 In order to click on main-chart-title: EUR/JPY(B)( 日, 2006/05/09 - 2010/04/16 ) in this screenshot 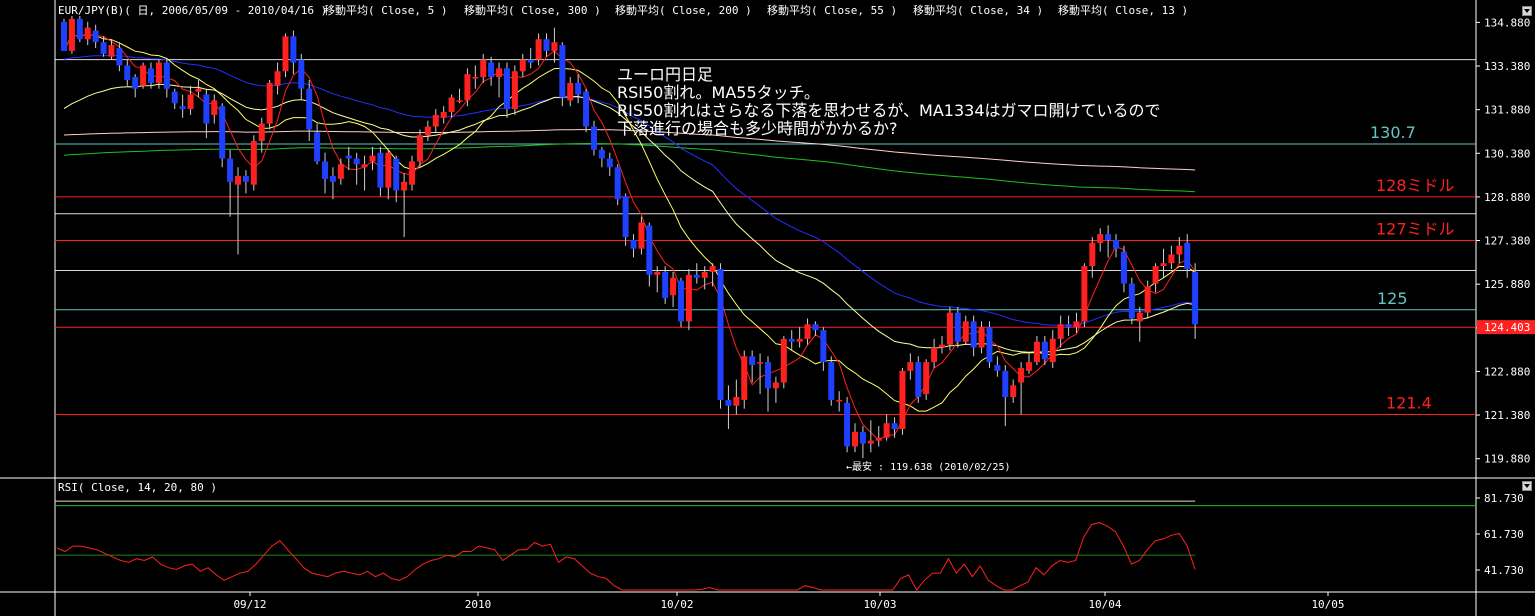, I will do `click(192, 10)`.